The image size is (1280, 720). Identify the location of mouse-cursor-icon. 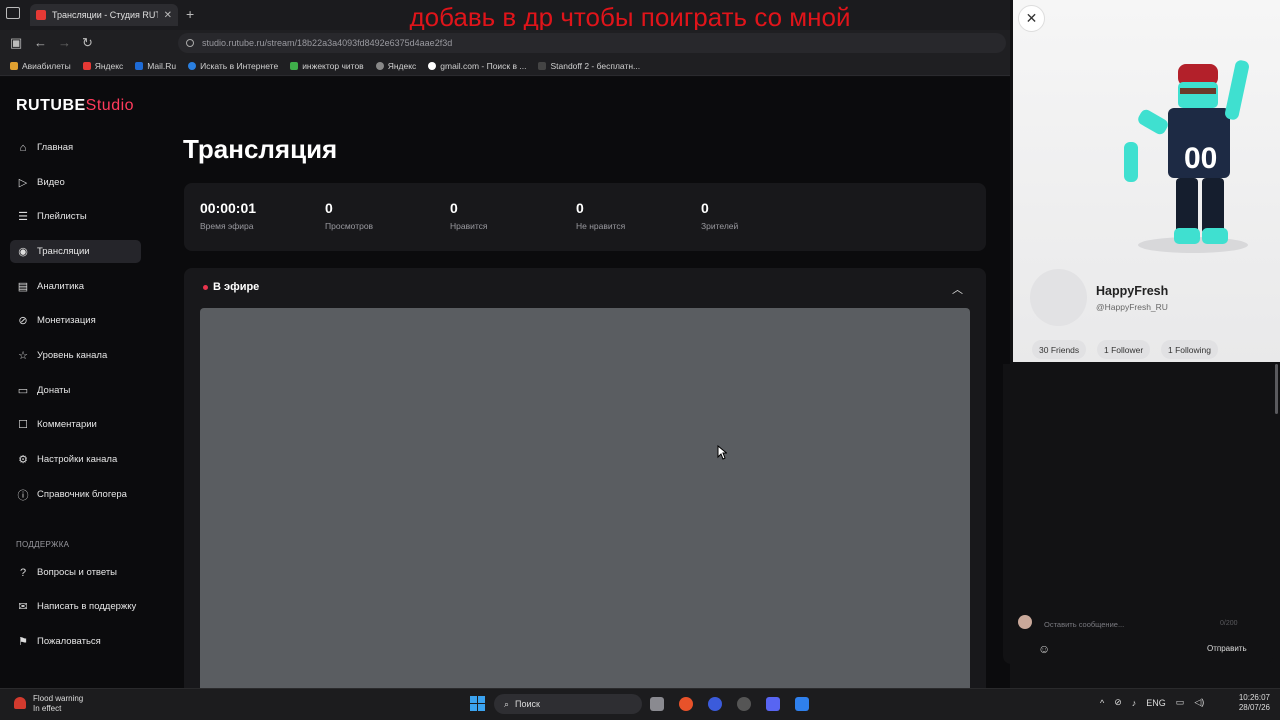
(722, 452).